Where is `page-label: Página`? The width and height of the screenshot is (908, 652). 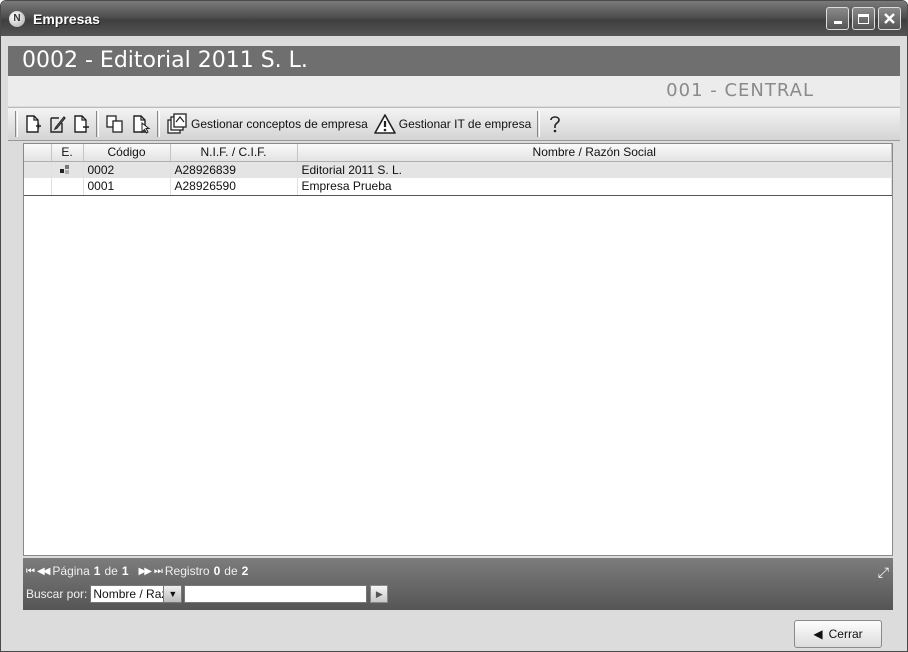
page-label: Página is located at coordinates (71, 571).